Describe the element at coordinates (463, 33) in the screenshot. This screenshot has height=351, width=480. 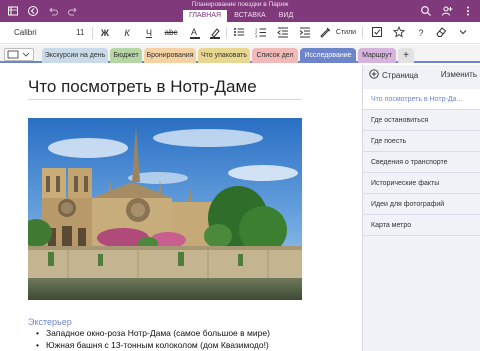
I see `chevron-down-icon` at that location.